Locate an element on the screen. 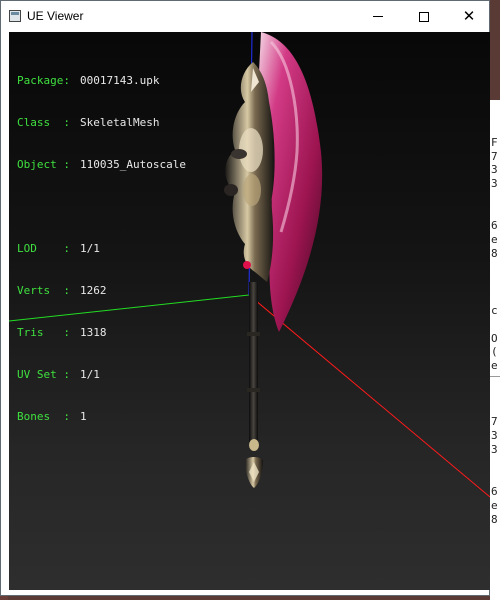 The height and width of the screenshot is (600, 500). info-object: Object :110035_Autoscale is located at coordinates (101, 164).